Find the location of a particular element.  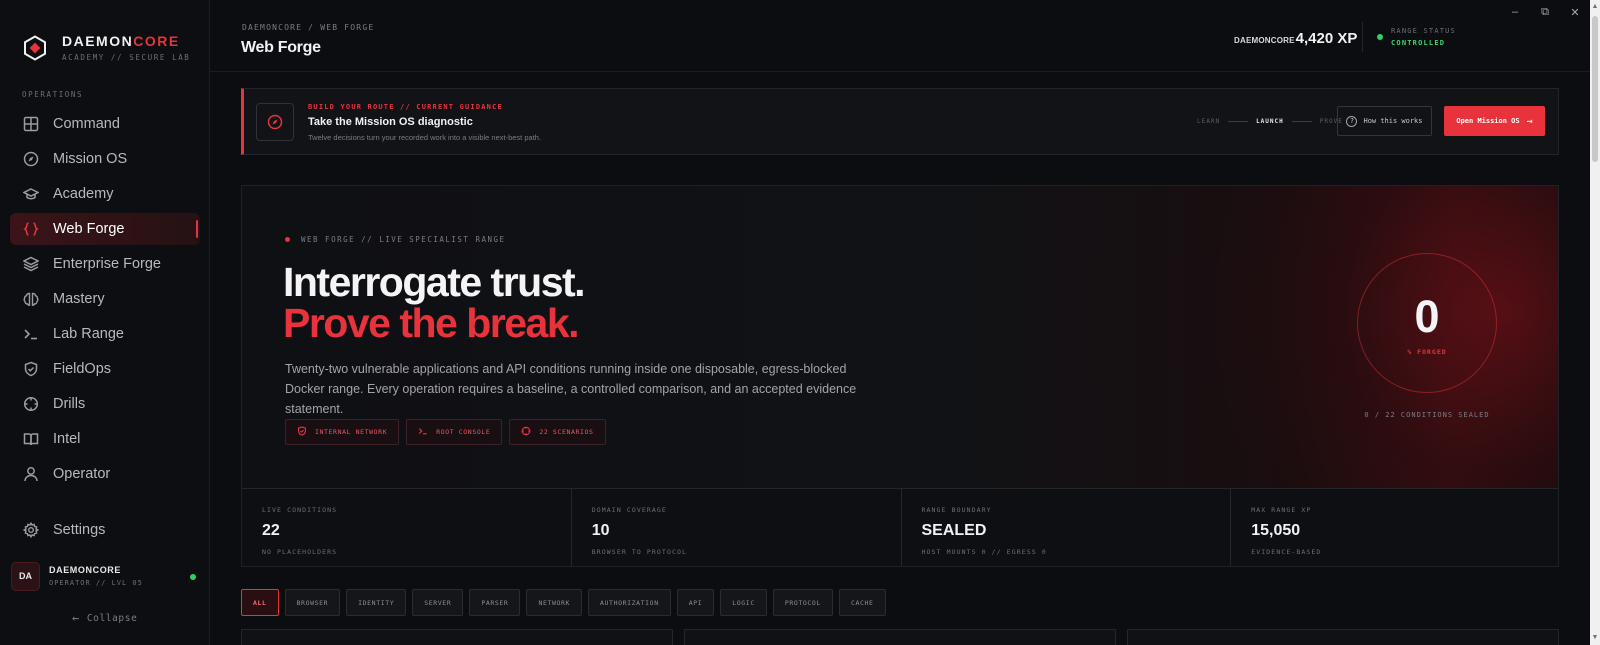

chip-internal-network: INTERNAL NETWORK is located at coordinates (342, 432).